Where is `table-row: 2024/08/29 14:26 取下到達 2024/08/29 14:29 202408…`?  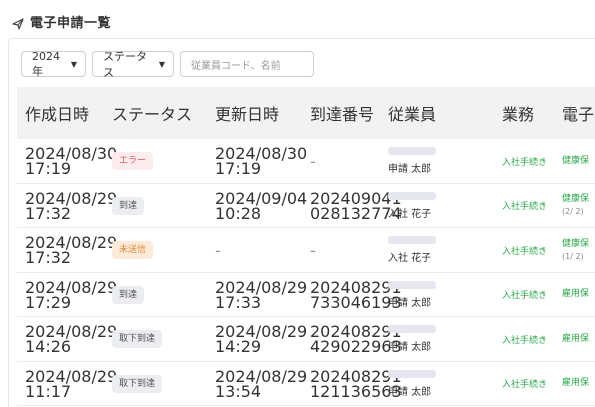 table-row: 2024/08/29 14:26 取下到達 2024/08/29 14:29 202408… is located at coordinates (306, 339).